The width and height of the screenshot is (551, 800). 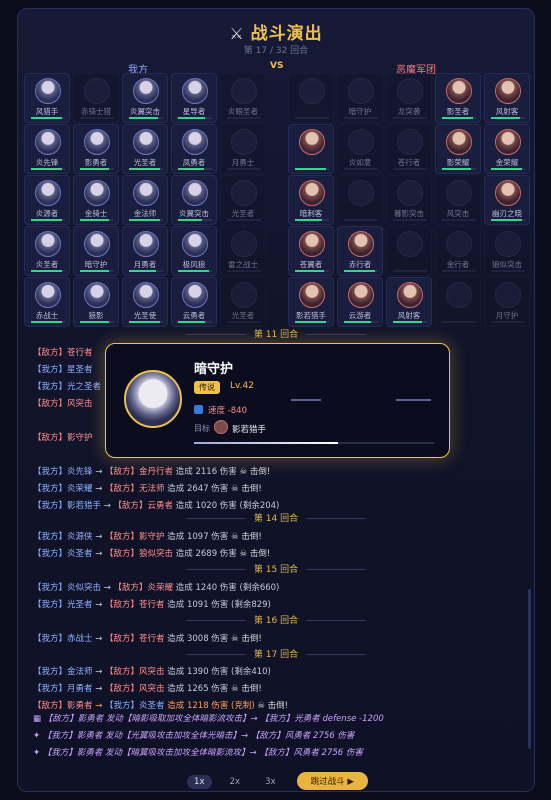 What do you see at coordinates (47, 98) in the screenshot?
I see `ally-unit-card: 风猎手` at bounding box center [47, 98].